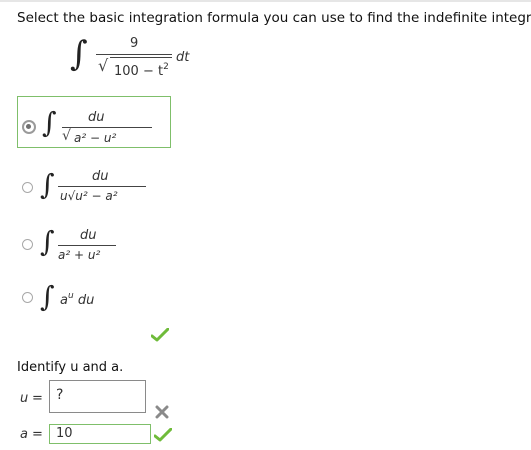  I want to click on a-input: 10, so click(100, 434).